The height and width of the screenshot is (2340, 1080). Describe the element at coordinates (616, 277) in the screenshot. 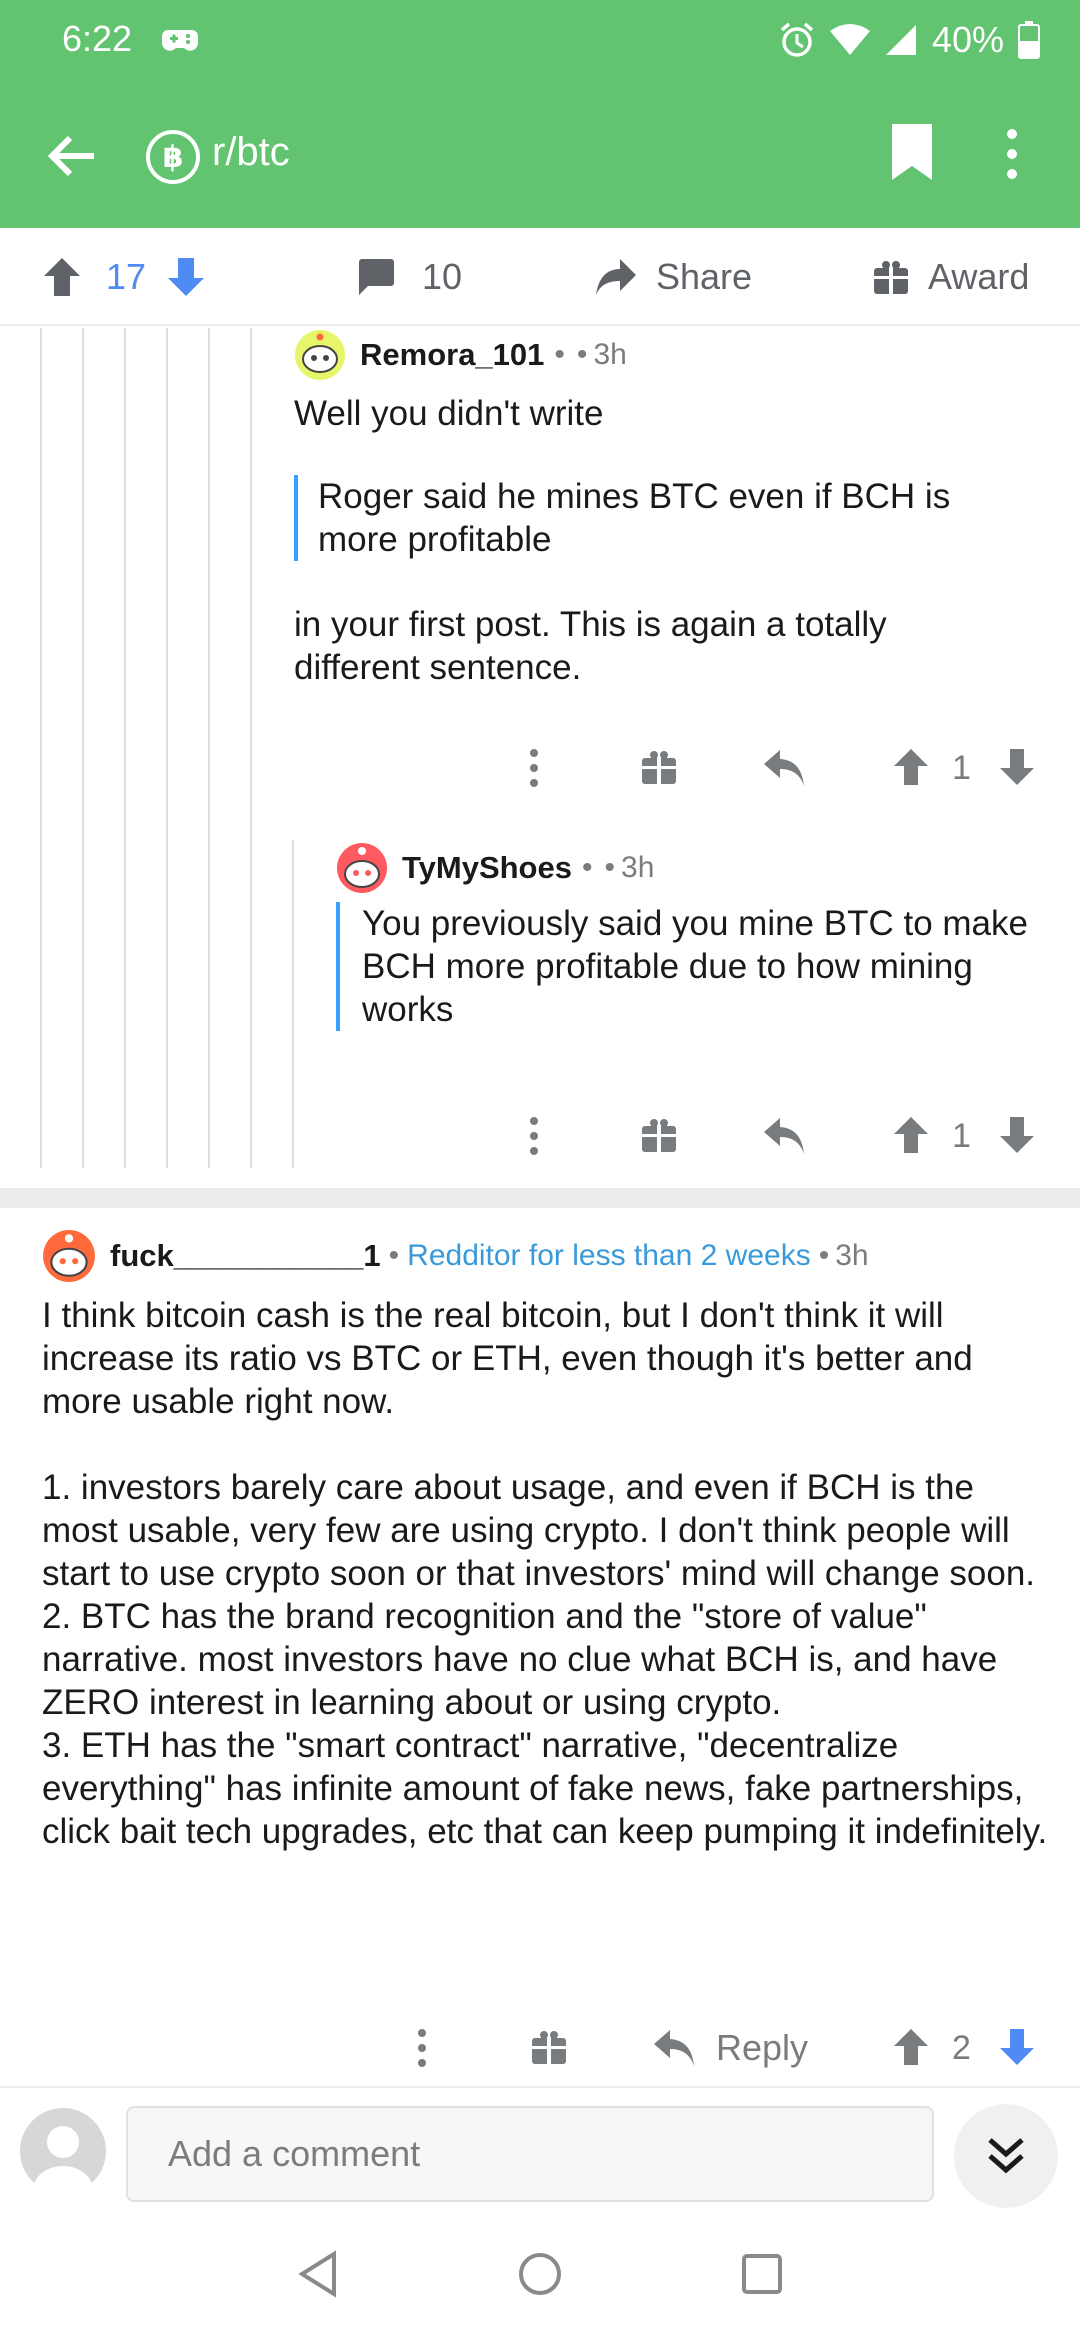

I see `share-icon` at that location.